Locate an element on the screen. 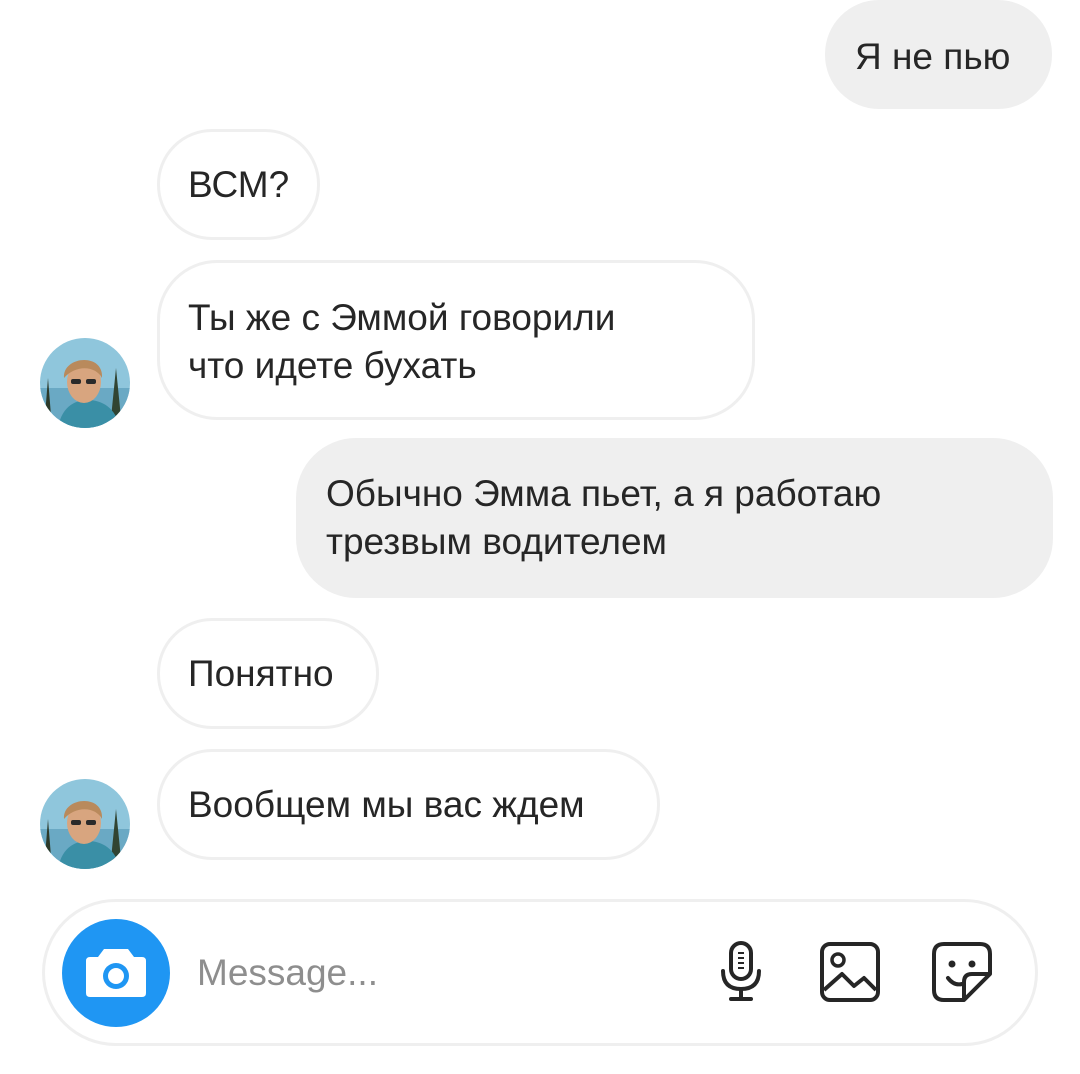  outgoing-message-bubble: Я не пью is located at coordinates (938, 54).